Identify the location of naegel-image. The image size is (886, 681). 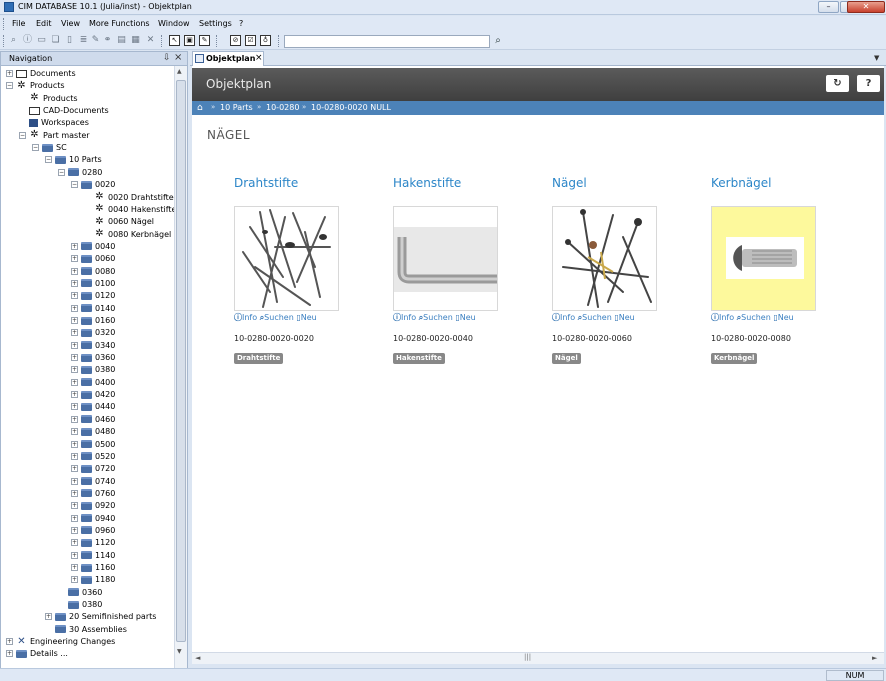
(604, 258).